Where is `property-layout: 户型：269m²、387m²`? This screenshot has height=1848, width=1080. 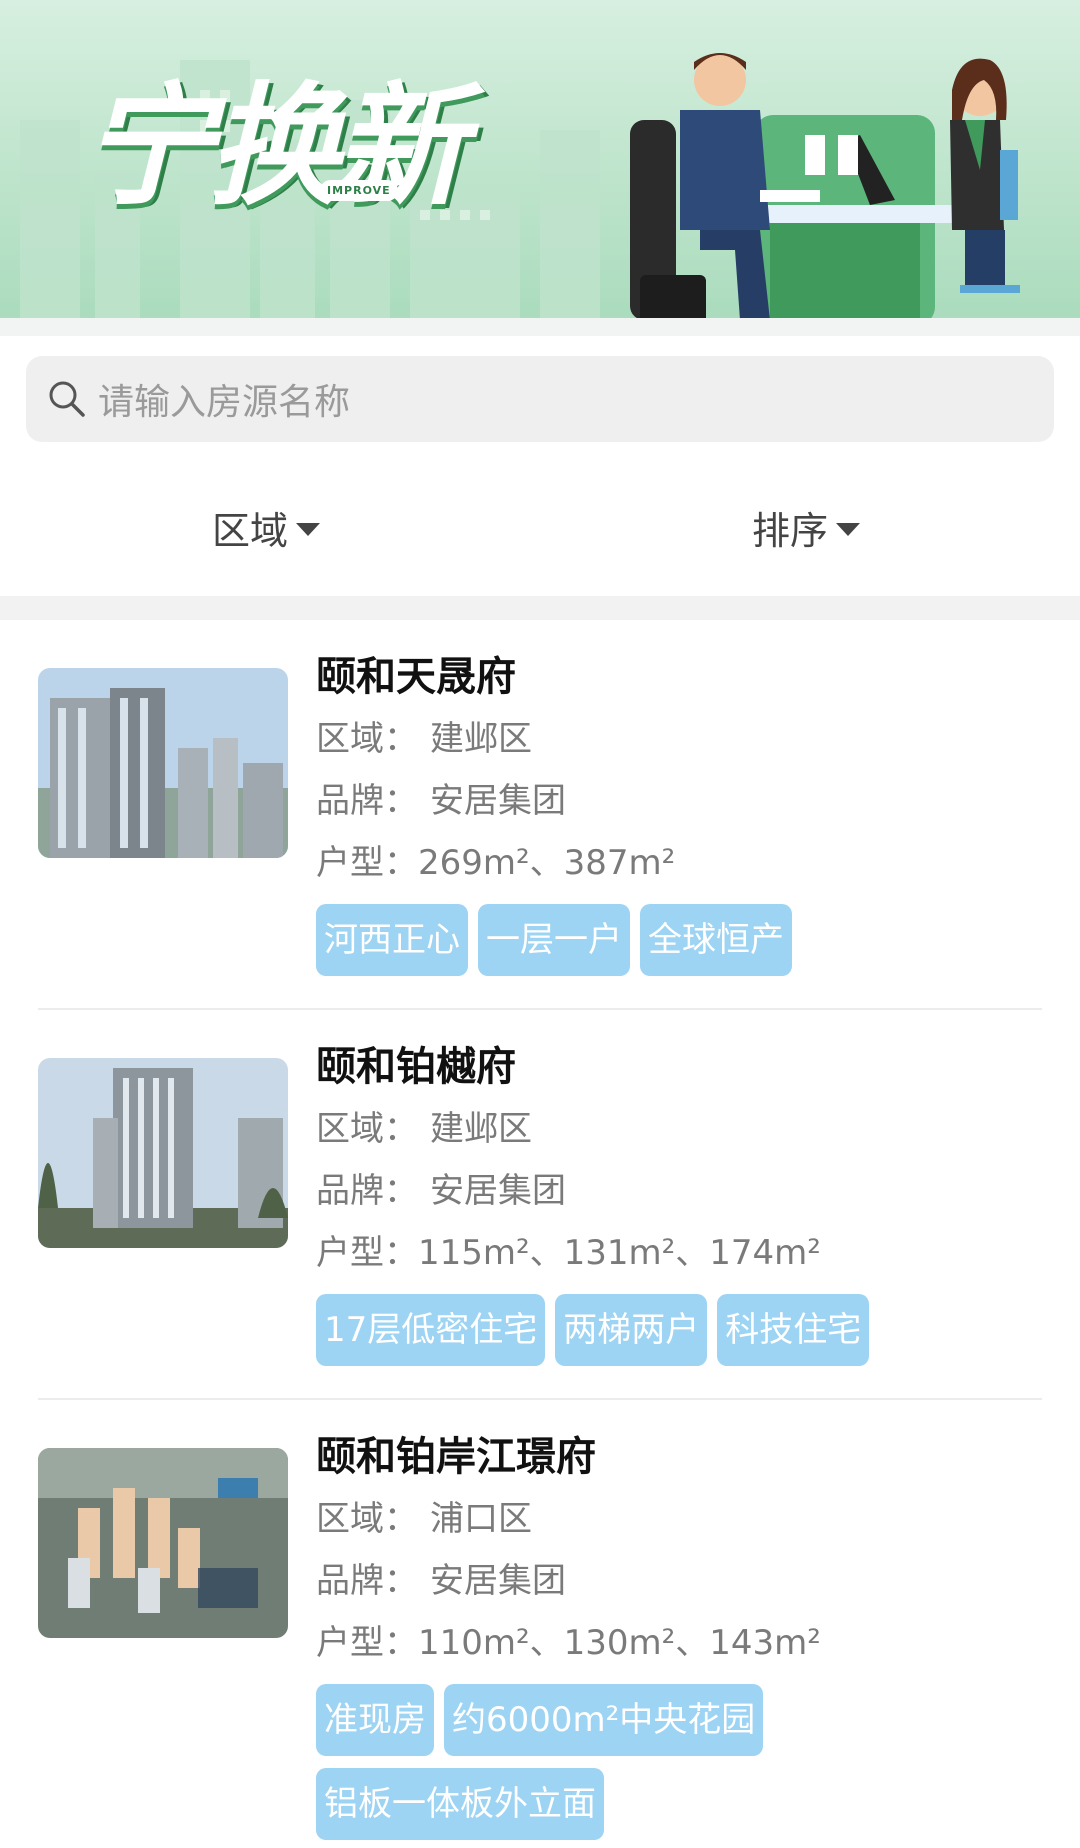
property-layout: 户型：269m²、387m² is located at coordinates (626, 863).